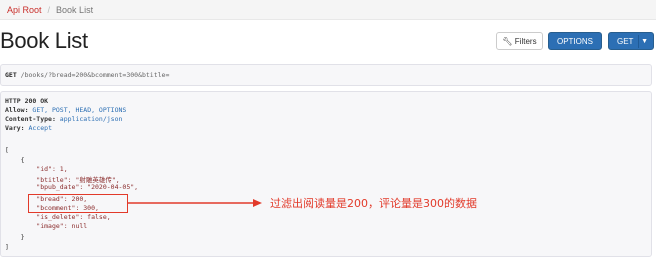  What do you see at coordinates (373, 203) in the screenshot?
I see `annotation-text: 过滤出阅读量是200，评论量是300的数据` at bounding box center [373, 203].